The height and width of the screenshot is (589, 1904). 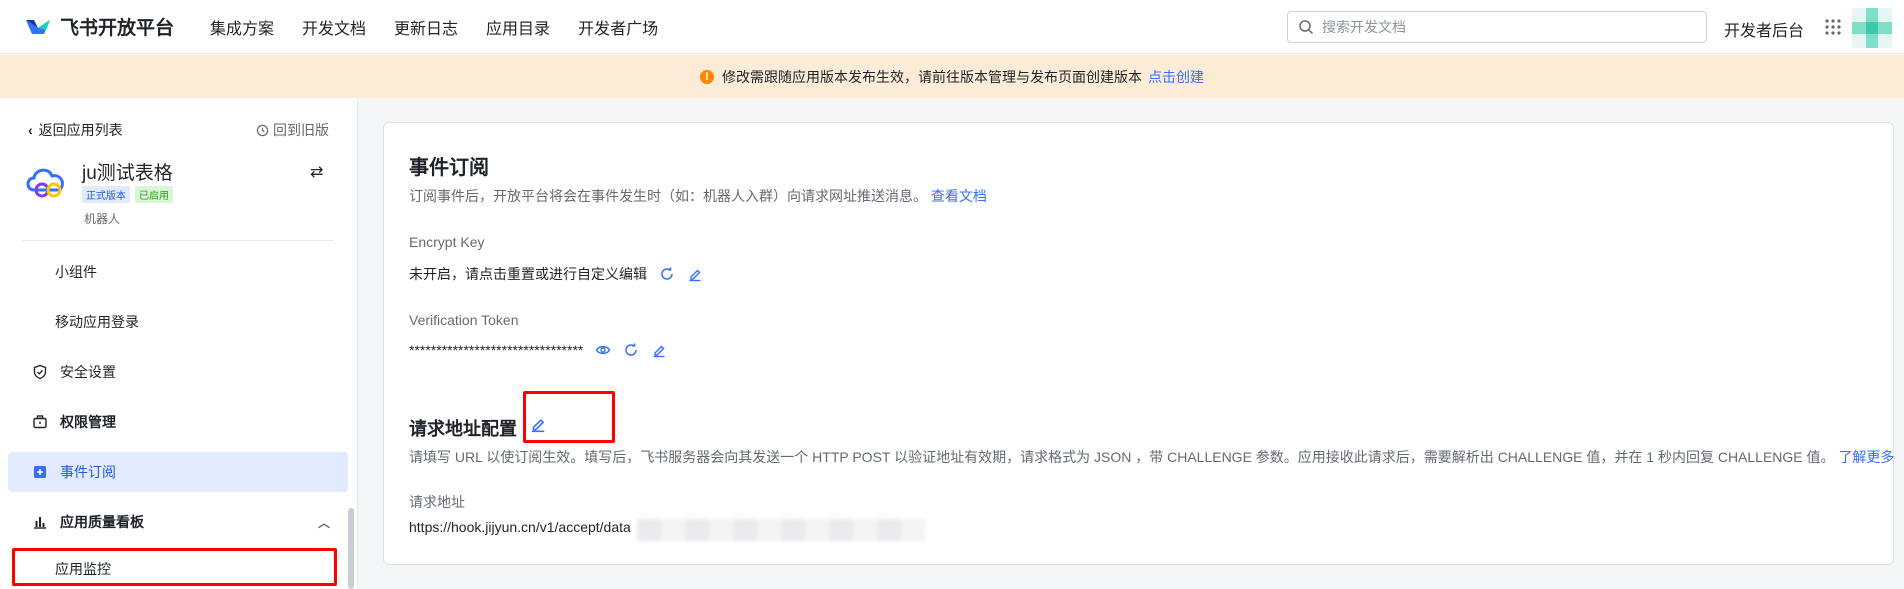 What do you see at coordinates (932, 76) in the screenshot?
I see `banner-text: 修改需跟随应用版本发布生效，请前往版本管理与发布页面创建版本` at bounding box center [932, 76].